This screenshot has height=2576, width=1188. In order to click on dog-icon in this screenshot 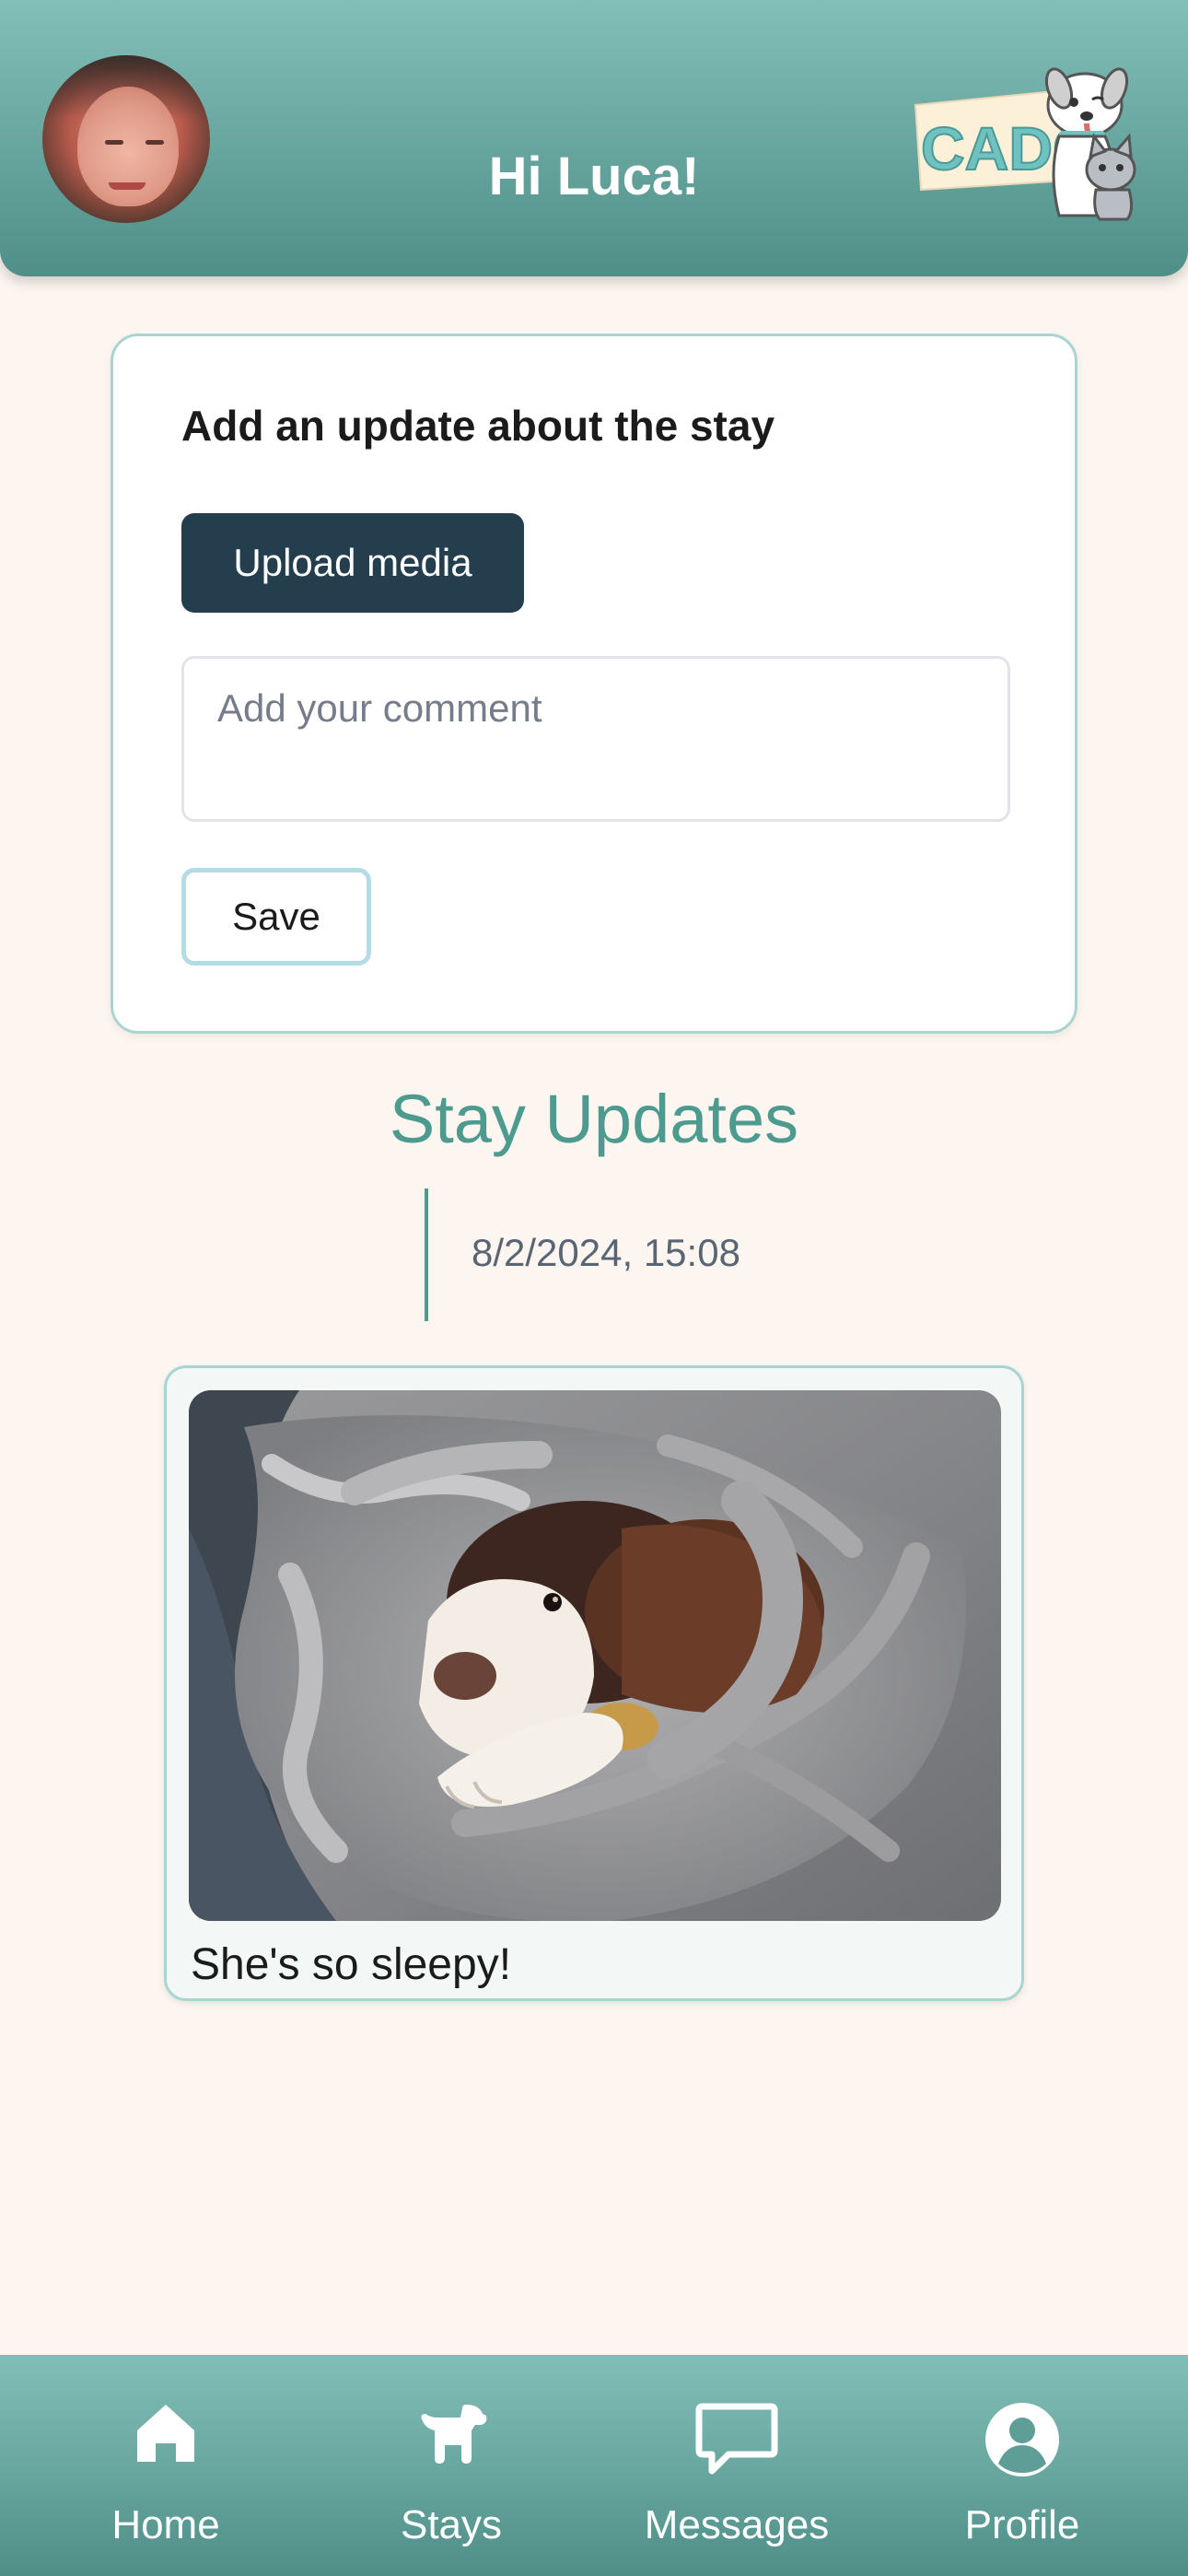, I will do `click(454, 2434)`.